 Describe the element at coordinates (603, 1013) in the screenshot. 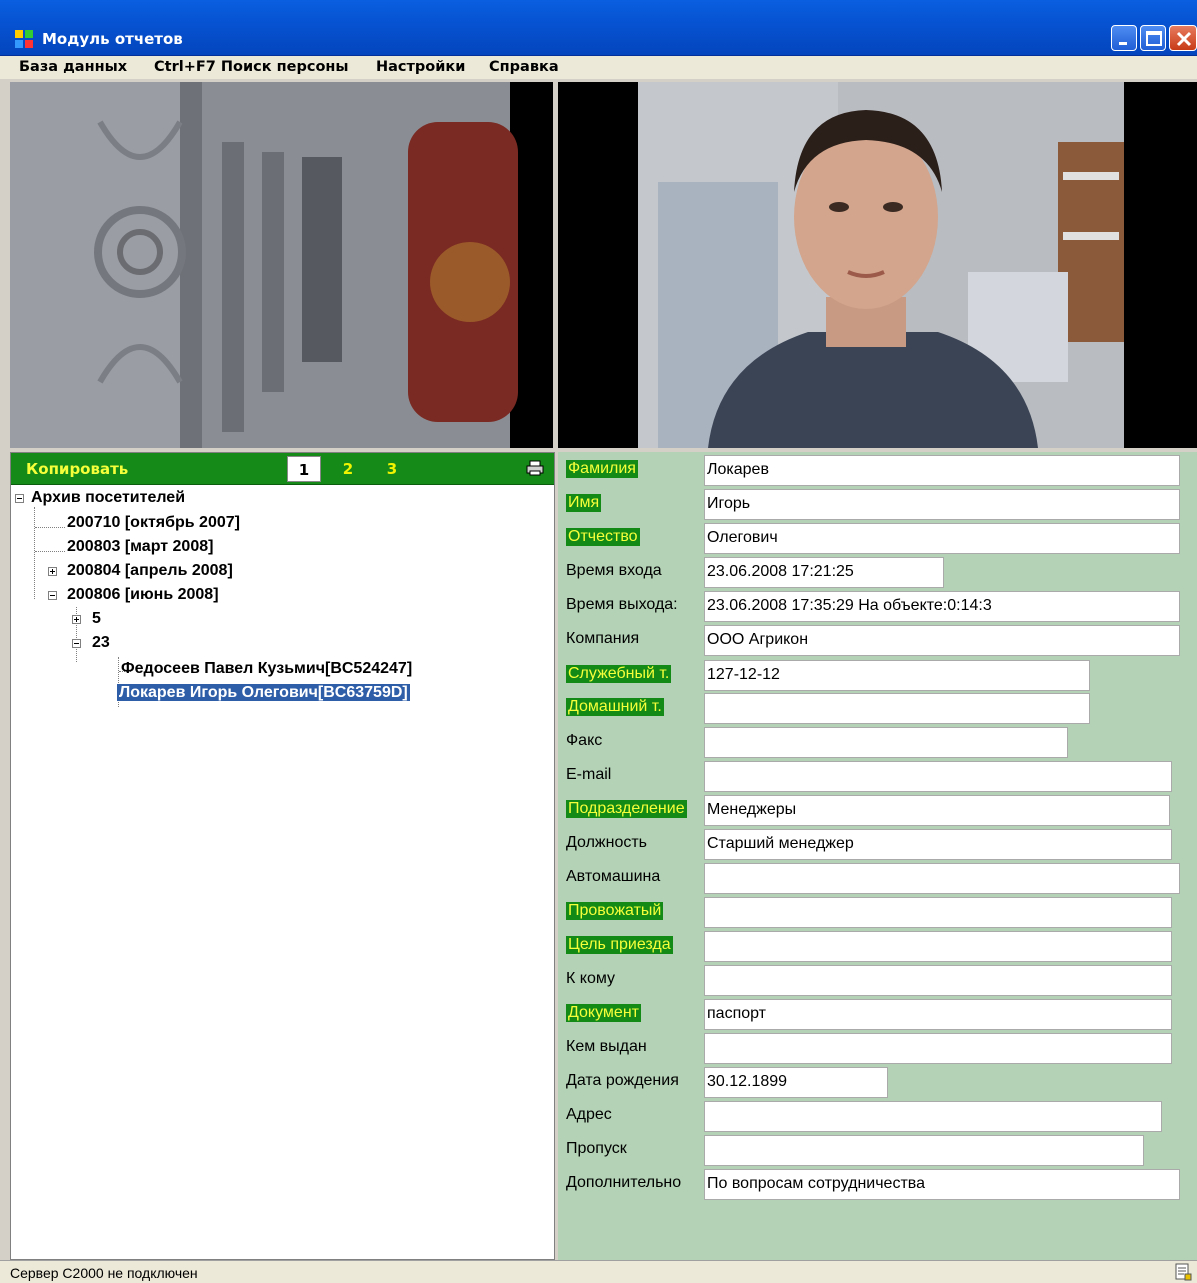

I see `field-label-16: Документ` at that location.